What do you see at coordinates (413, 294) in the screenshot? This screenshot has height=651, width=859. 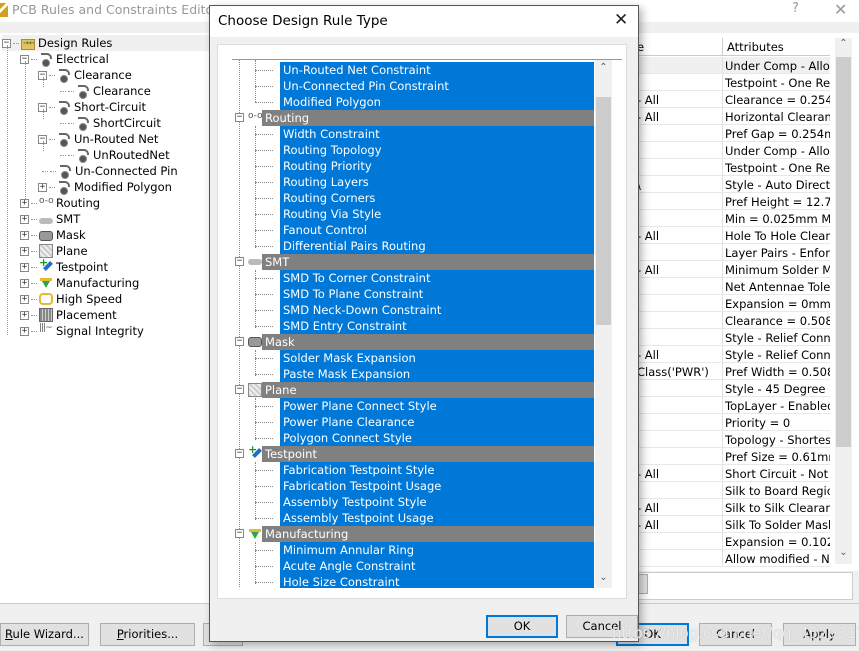 I see `rule-type-item: SMD To Plane Constraint` at bounding box center [413, 294].